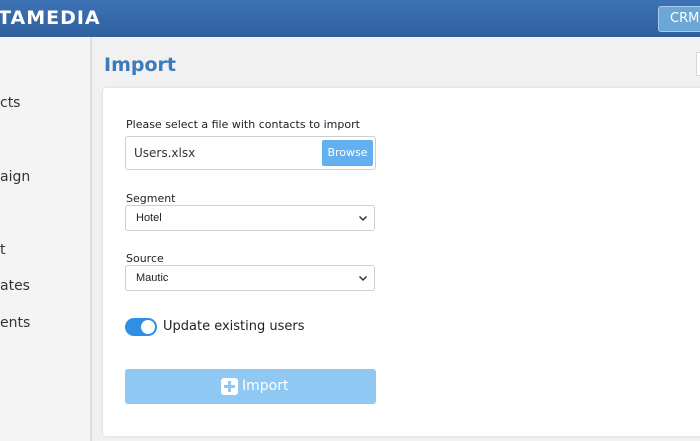 This screenshot has width=700, height=441. I want to click on brand-logo: TAMEDIA, so click(50, 18).